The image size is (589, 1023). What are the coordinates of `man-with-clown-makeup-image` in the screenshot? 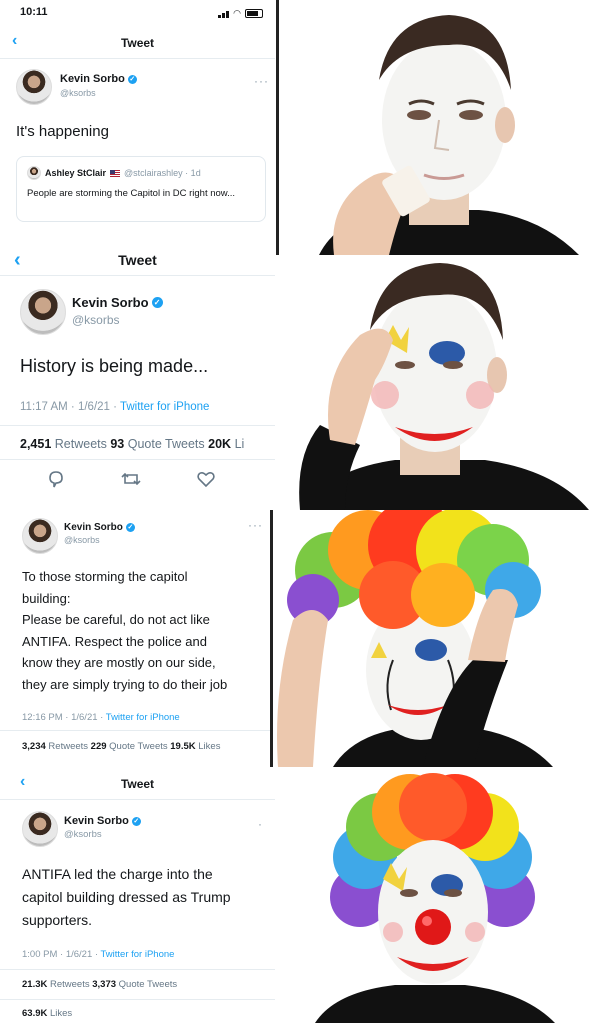 It's located at (432, 382).